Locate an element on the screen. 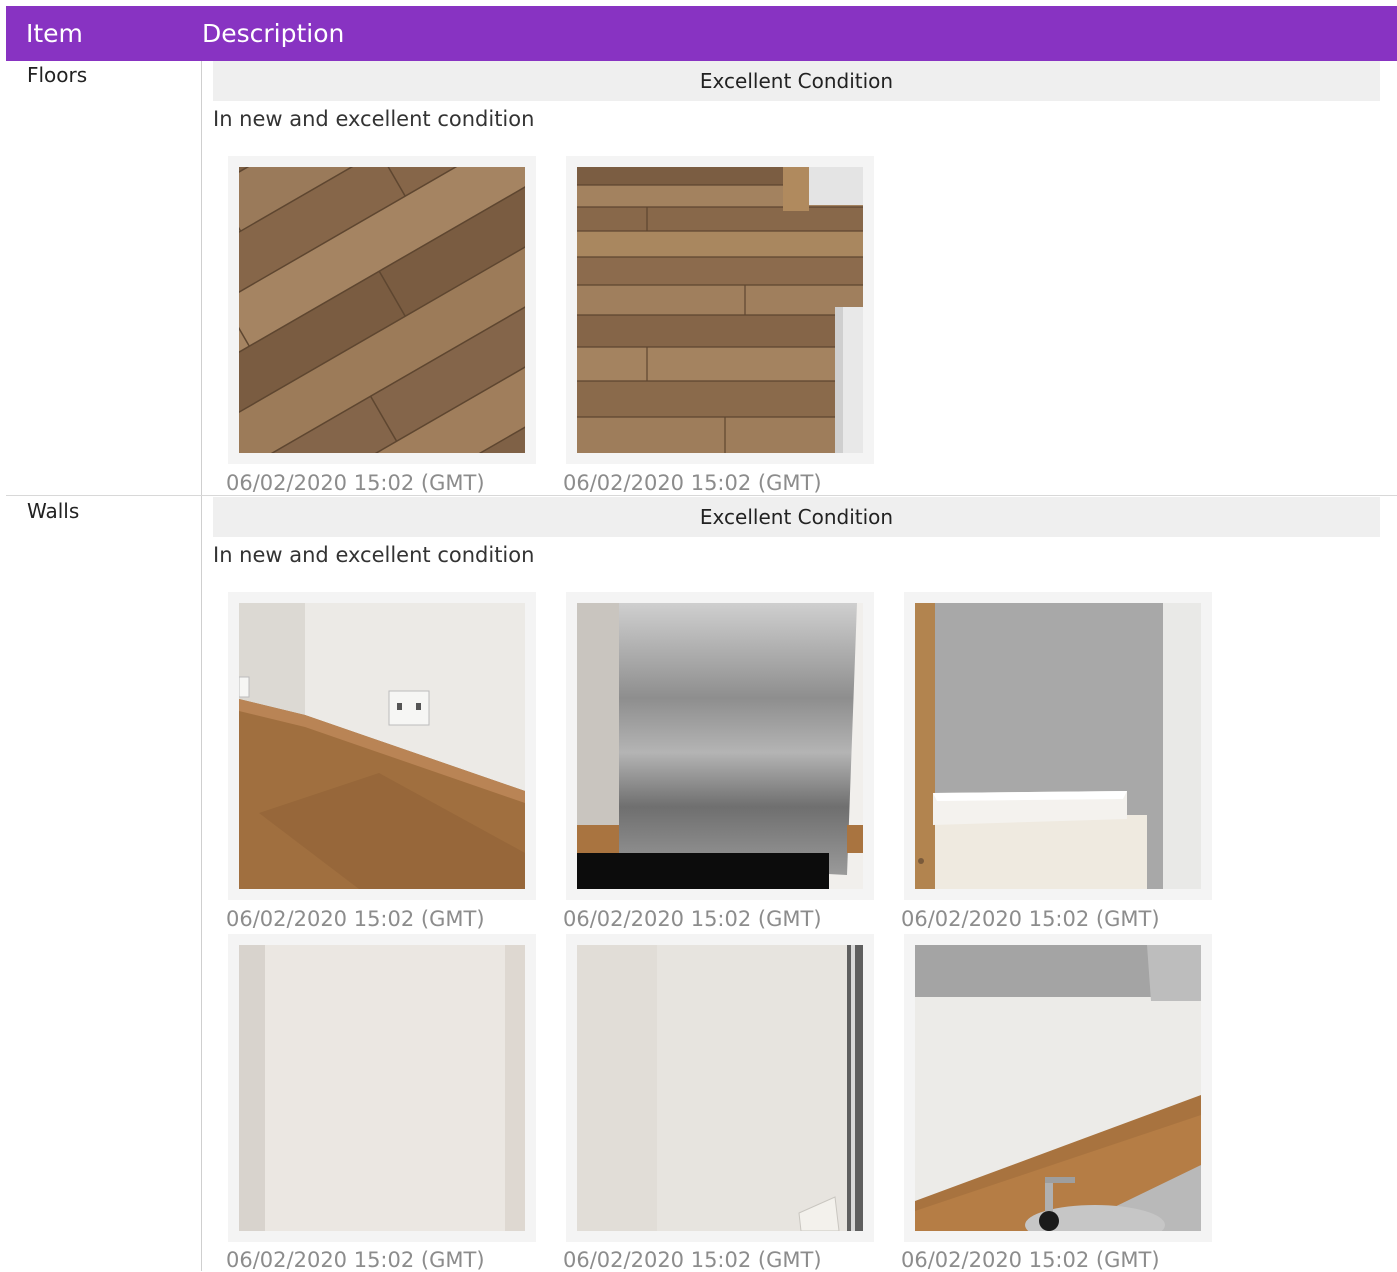  row-item-walls: Walls is located at coordinates (53, 511).